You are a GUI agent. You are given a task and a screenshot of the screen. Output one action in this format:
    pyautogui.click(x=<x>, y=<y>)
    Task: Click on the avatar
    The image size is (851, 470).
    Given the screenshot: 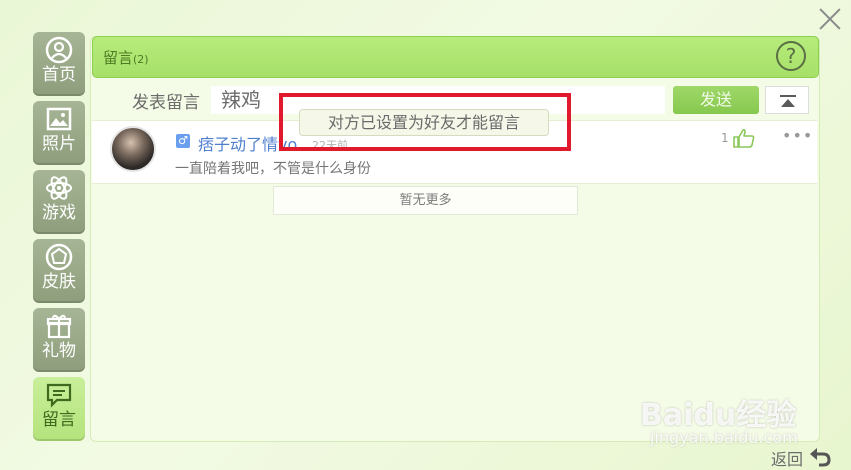 What is the action you would take?
    pyautogui.click(x=133, y=149)
    